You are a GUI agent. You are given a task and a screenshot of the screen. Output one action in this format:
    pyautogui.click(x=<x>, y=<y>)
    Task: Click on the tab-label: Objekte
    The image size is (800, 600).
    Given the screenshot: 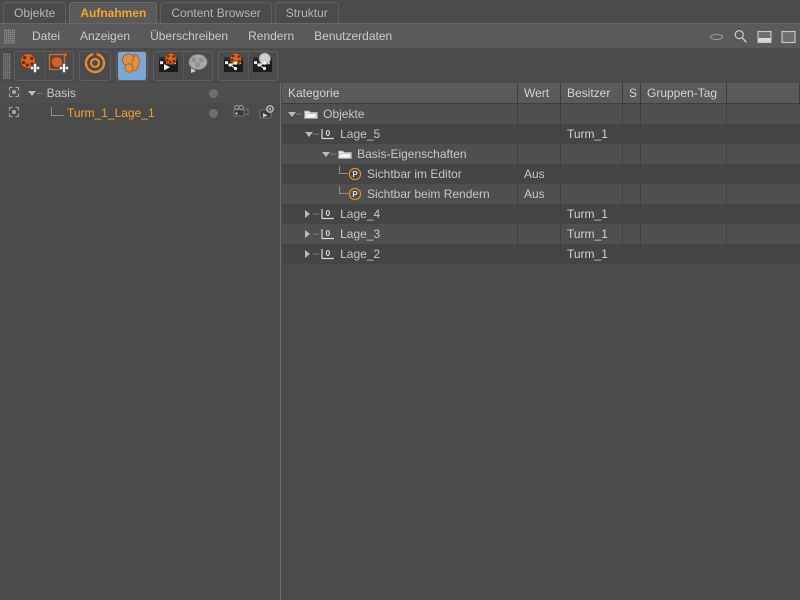 What is the action you would take?
    pyautogui.click(x=35, y=13)
    